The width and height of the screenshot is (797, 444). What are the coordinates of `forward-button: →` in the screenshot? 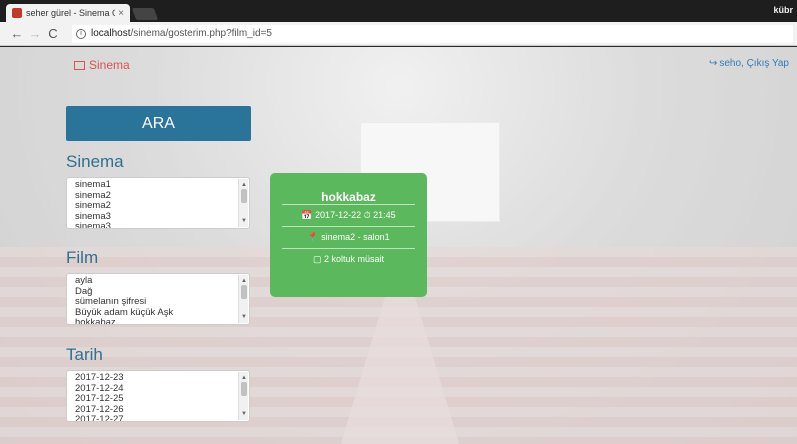 It's located at (35, 33).